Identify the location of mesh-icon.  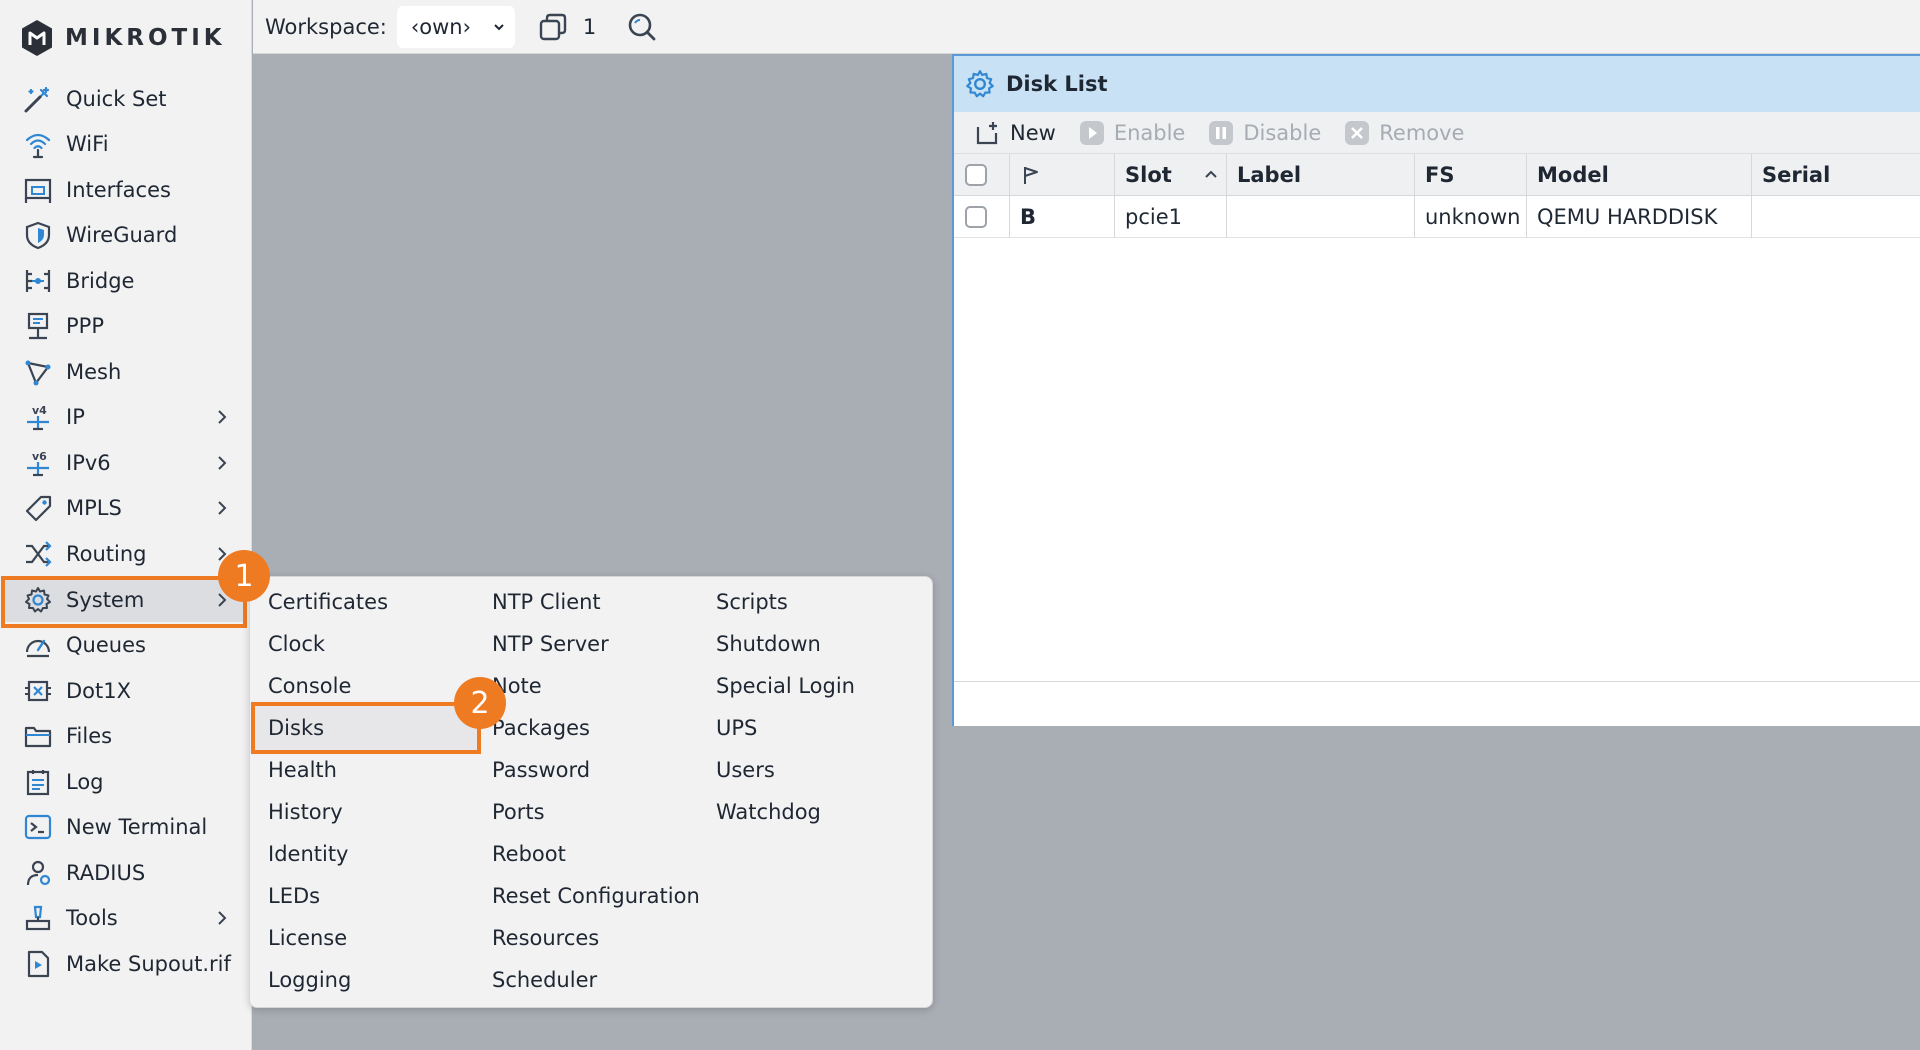
(38, 372).